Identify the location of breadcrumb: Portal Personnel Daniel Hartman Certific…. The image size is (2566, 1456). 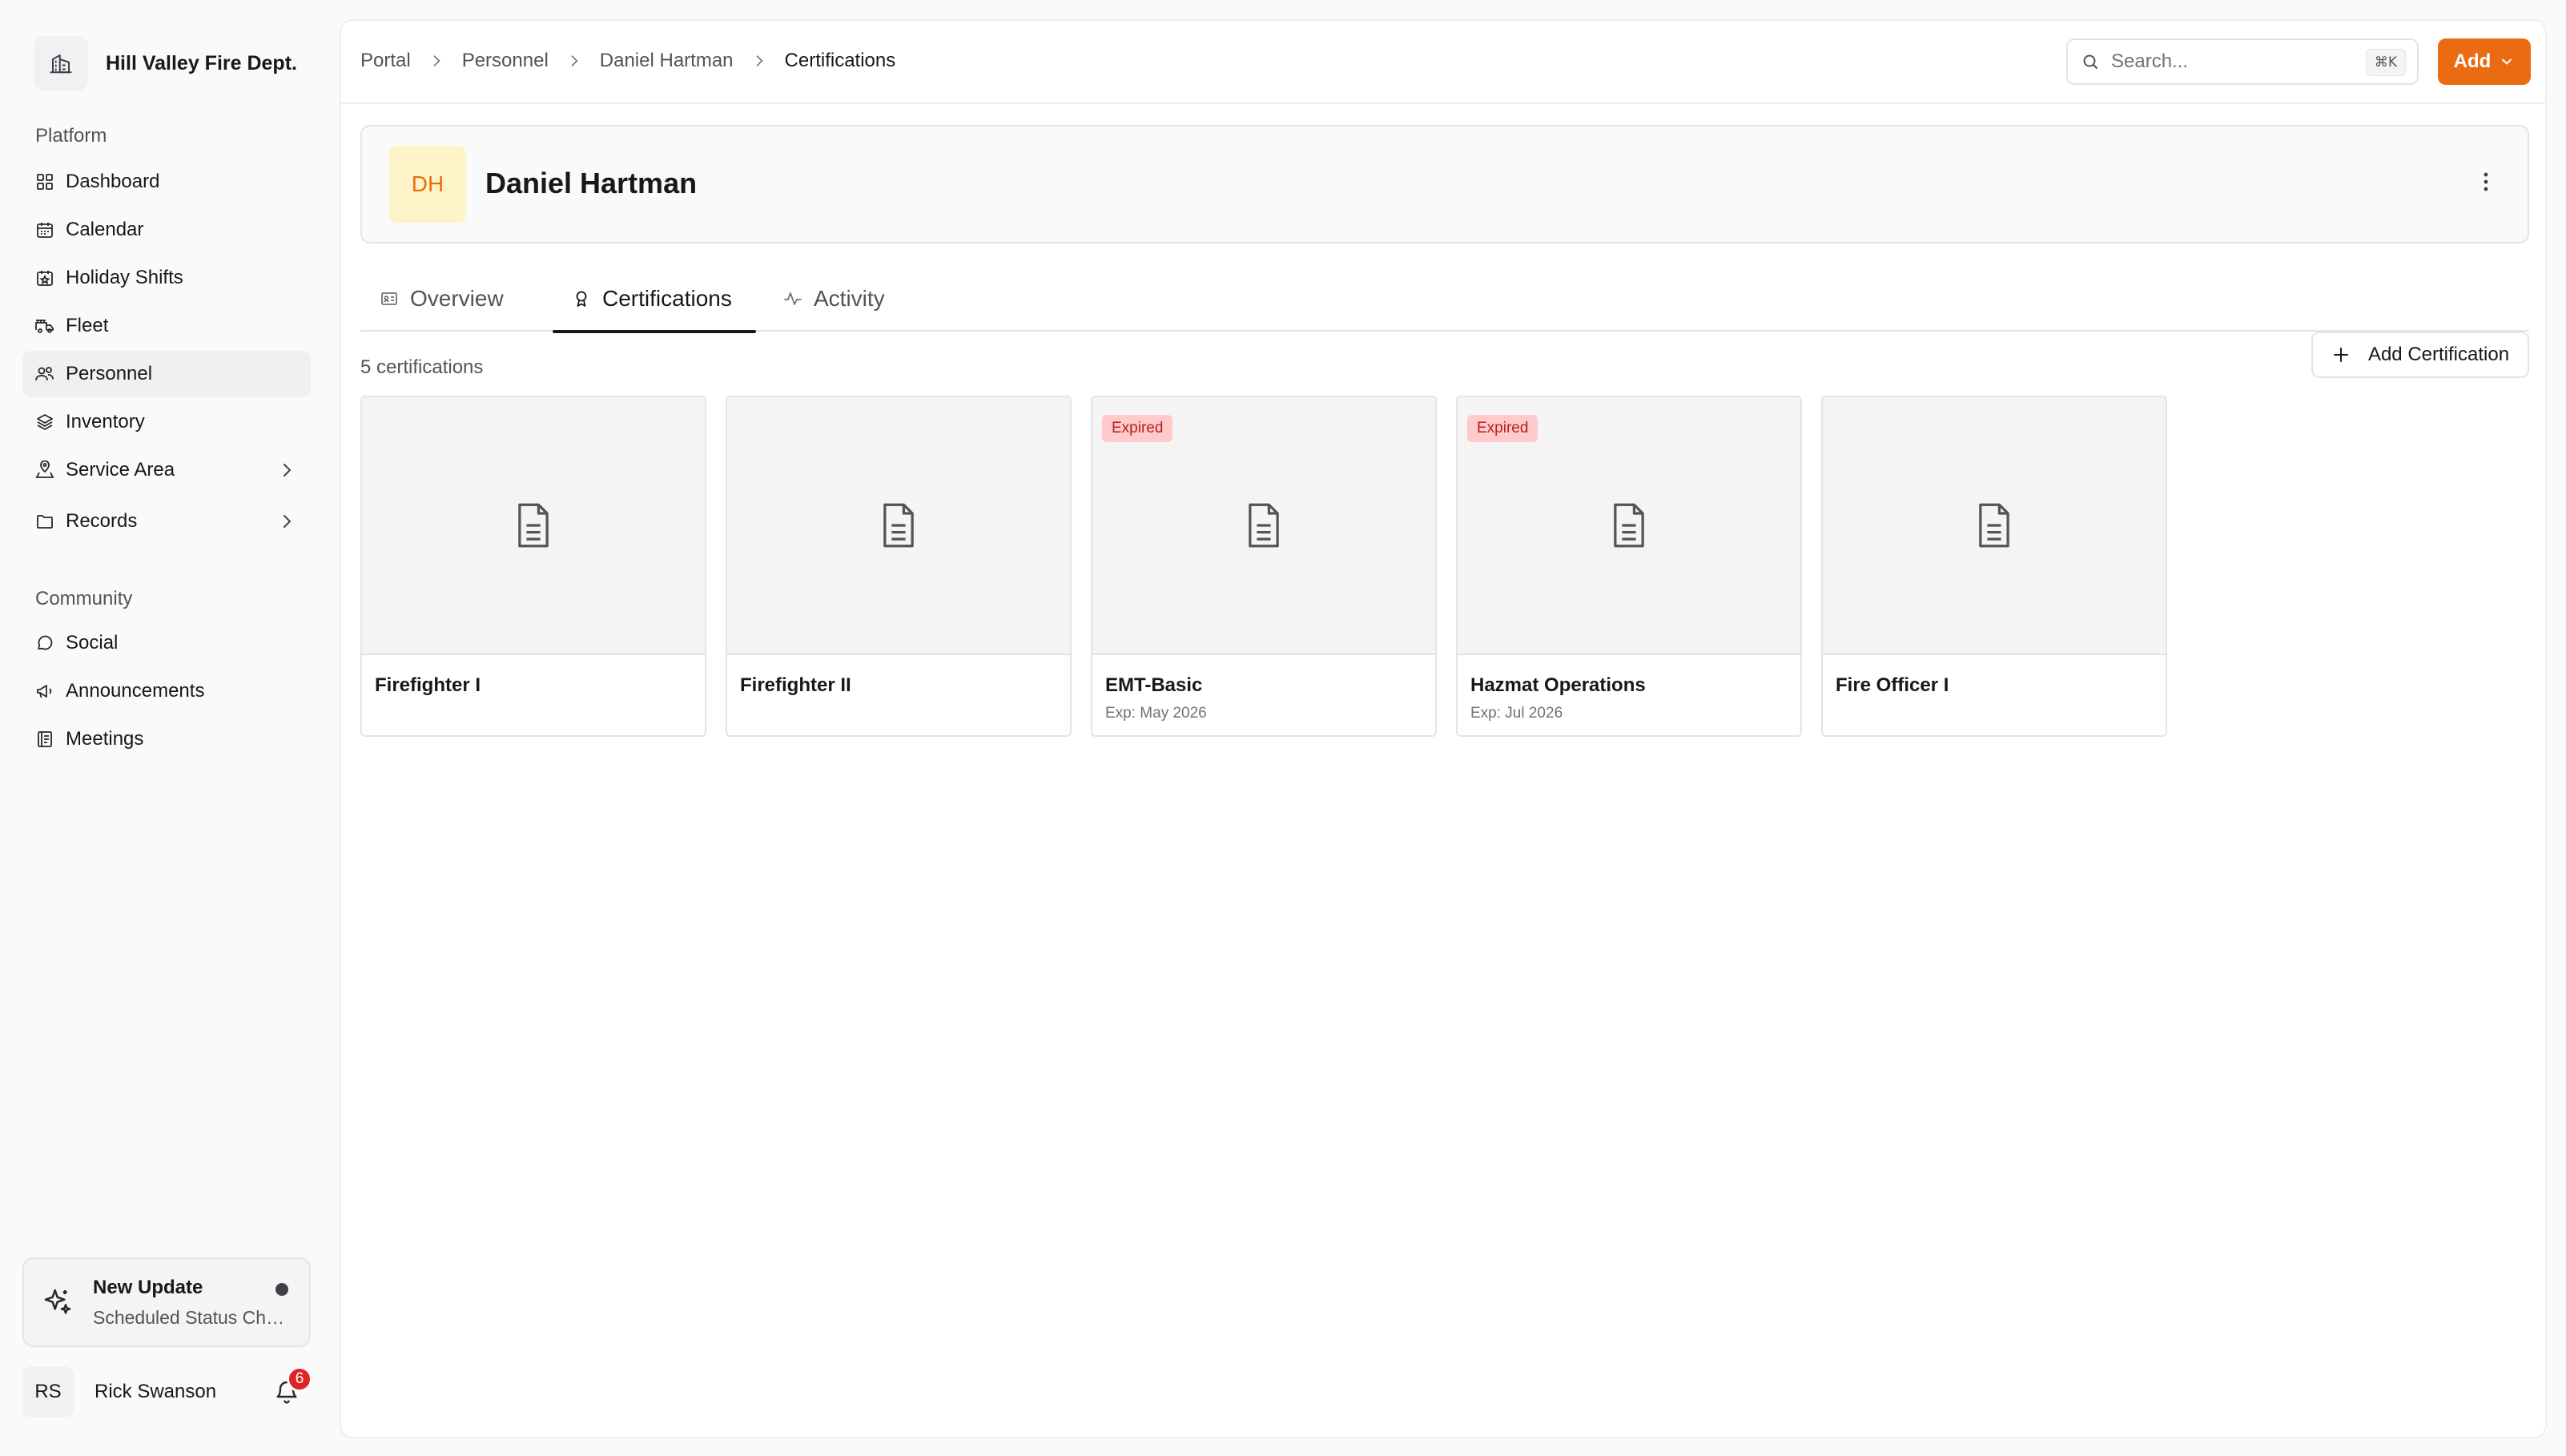
(627, 61).